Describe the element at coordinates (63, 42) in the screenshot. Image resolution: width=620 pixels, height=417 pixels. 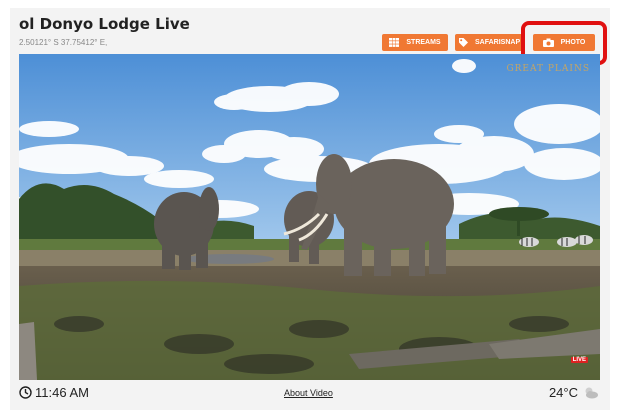
I see `location-coordinates: 2.50121° S 37.75412° E,` at that location.